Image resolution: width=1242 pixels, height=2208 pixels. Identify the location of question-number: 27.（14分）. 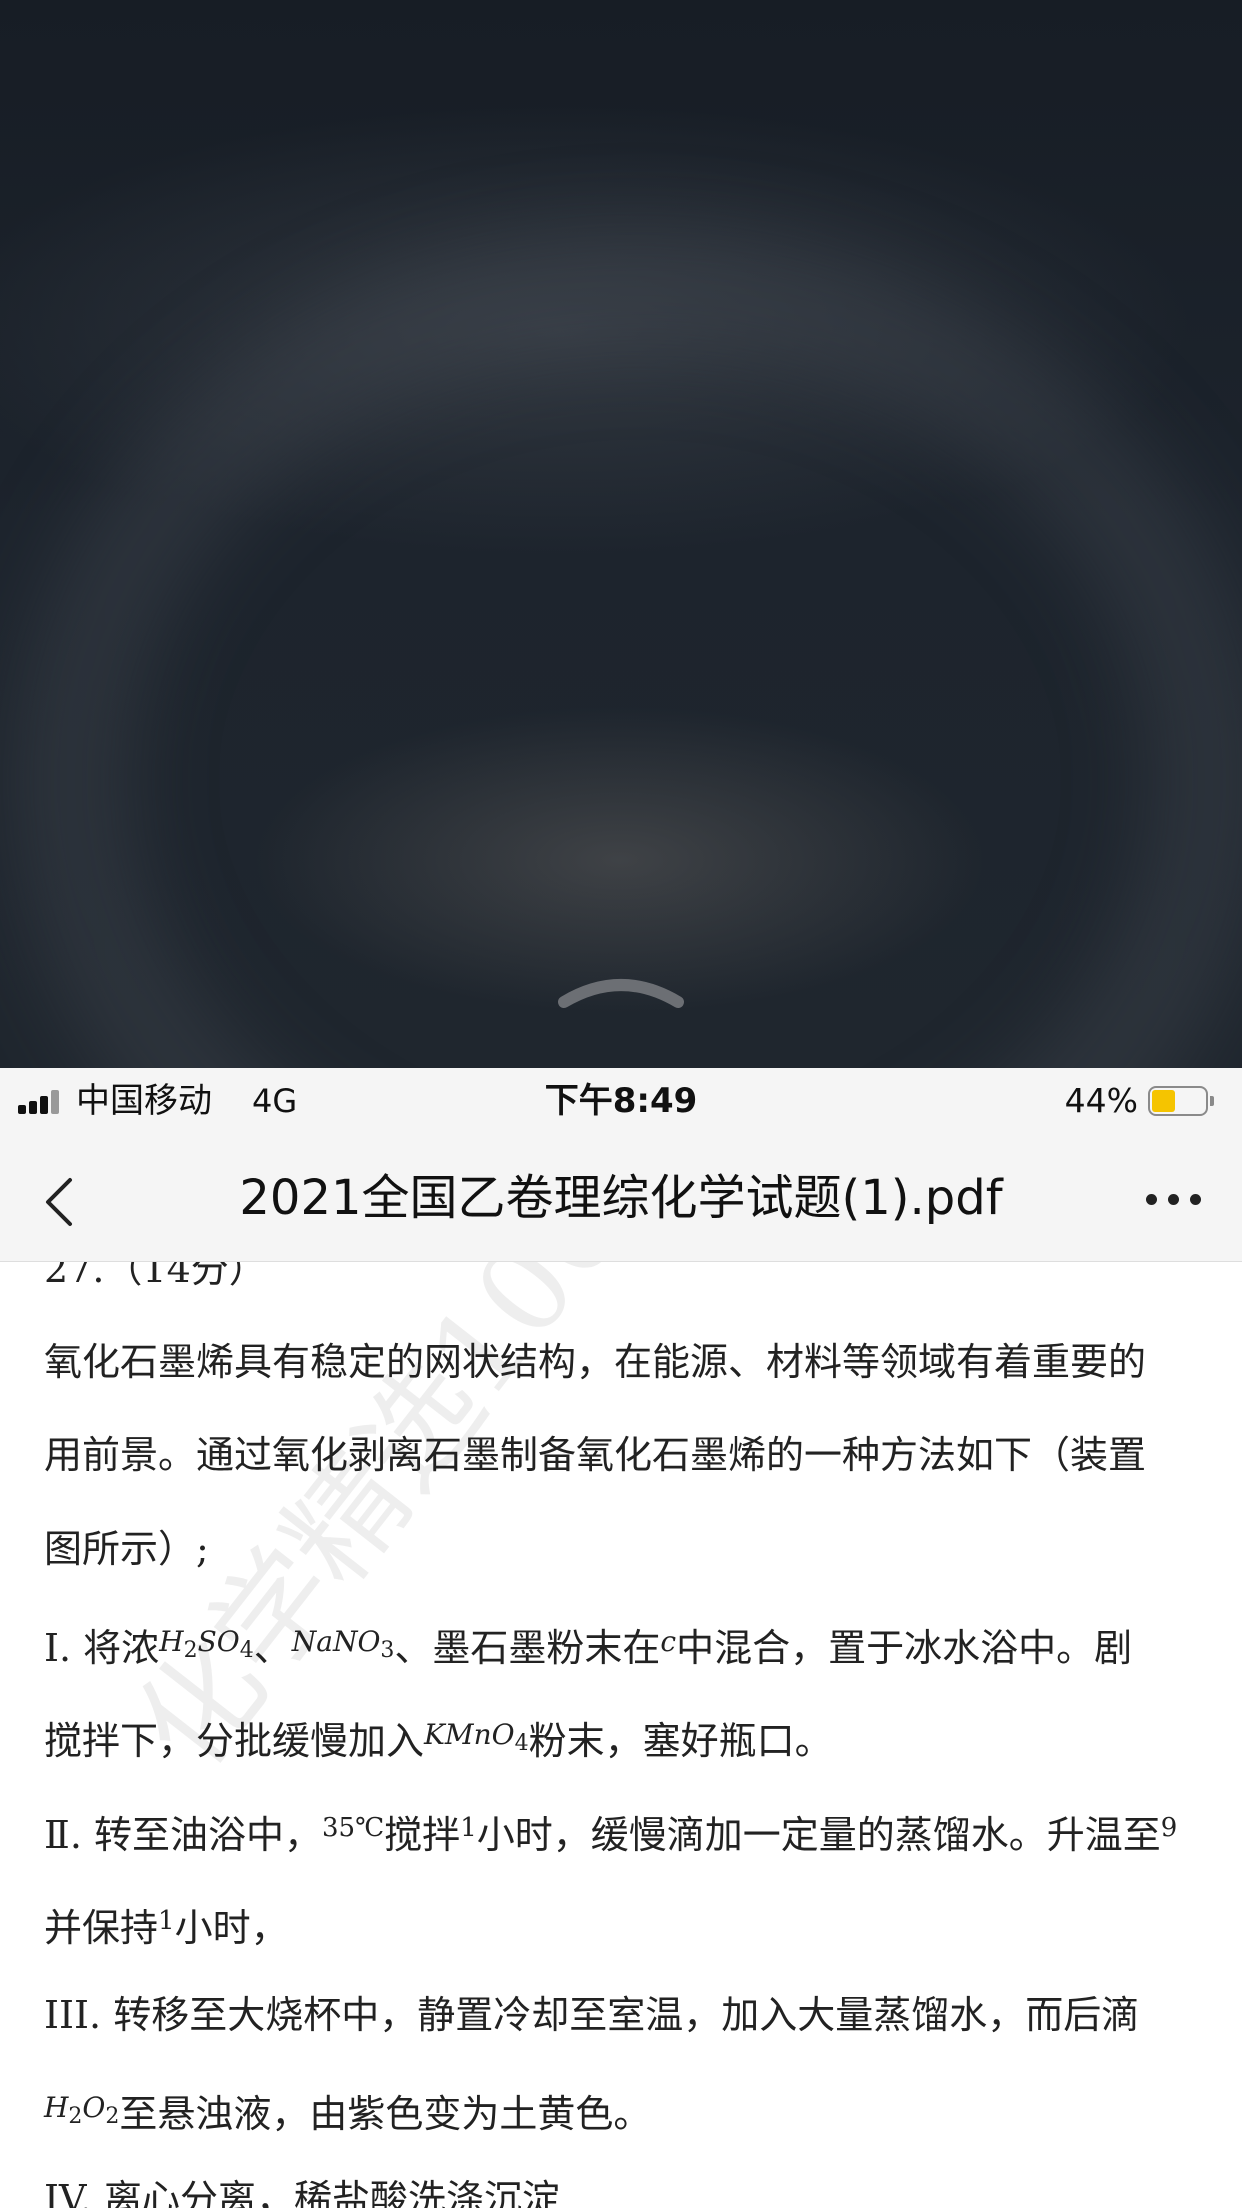
(155, 1276).